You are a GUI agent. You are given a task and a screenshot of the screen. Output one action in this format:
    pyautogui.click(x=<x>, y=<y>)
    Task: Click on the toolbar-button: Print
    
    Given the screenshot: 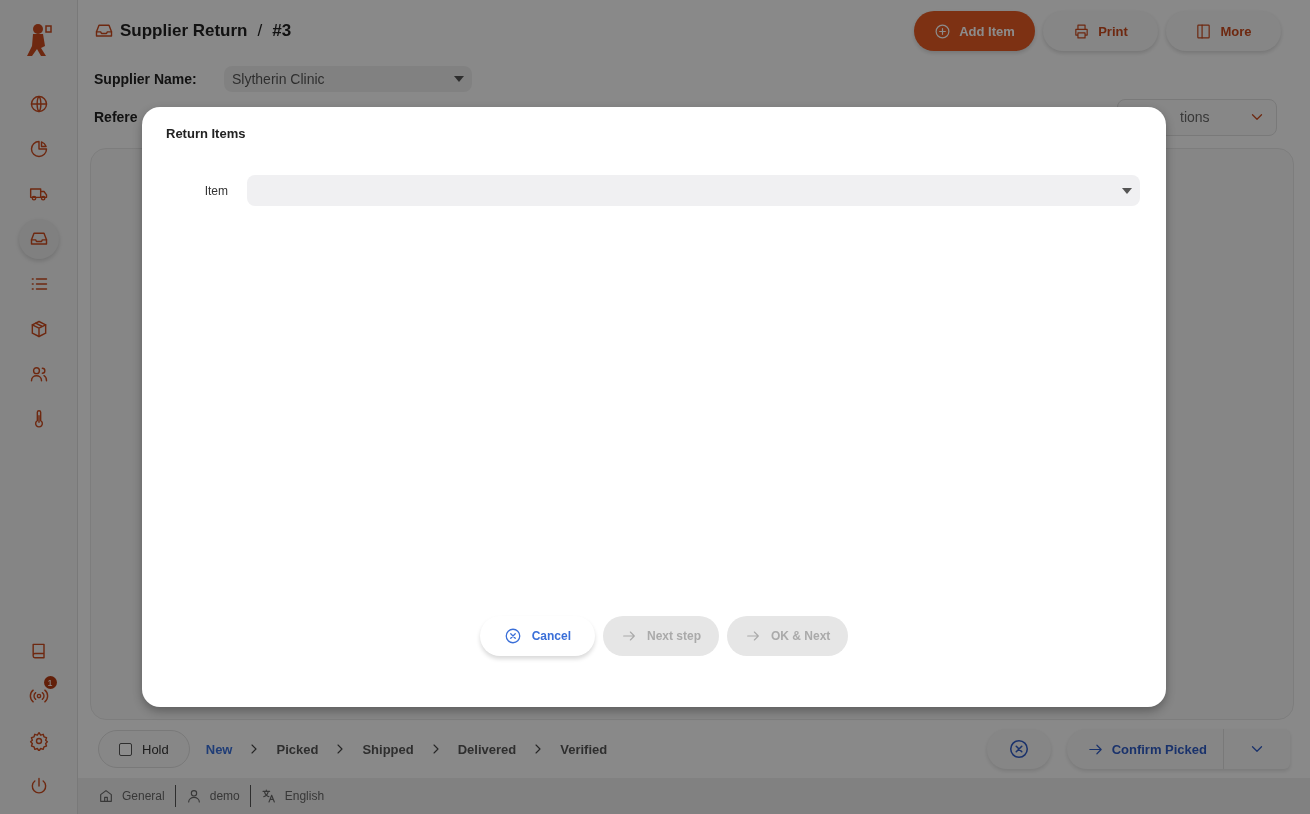 What is the action you would take?
    pyautogui.click(x=1100, y=31)
    